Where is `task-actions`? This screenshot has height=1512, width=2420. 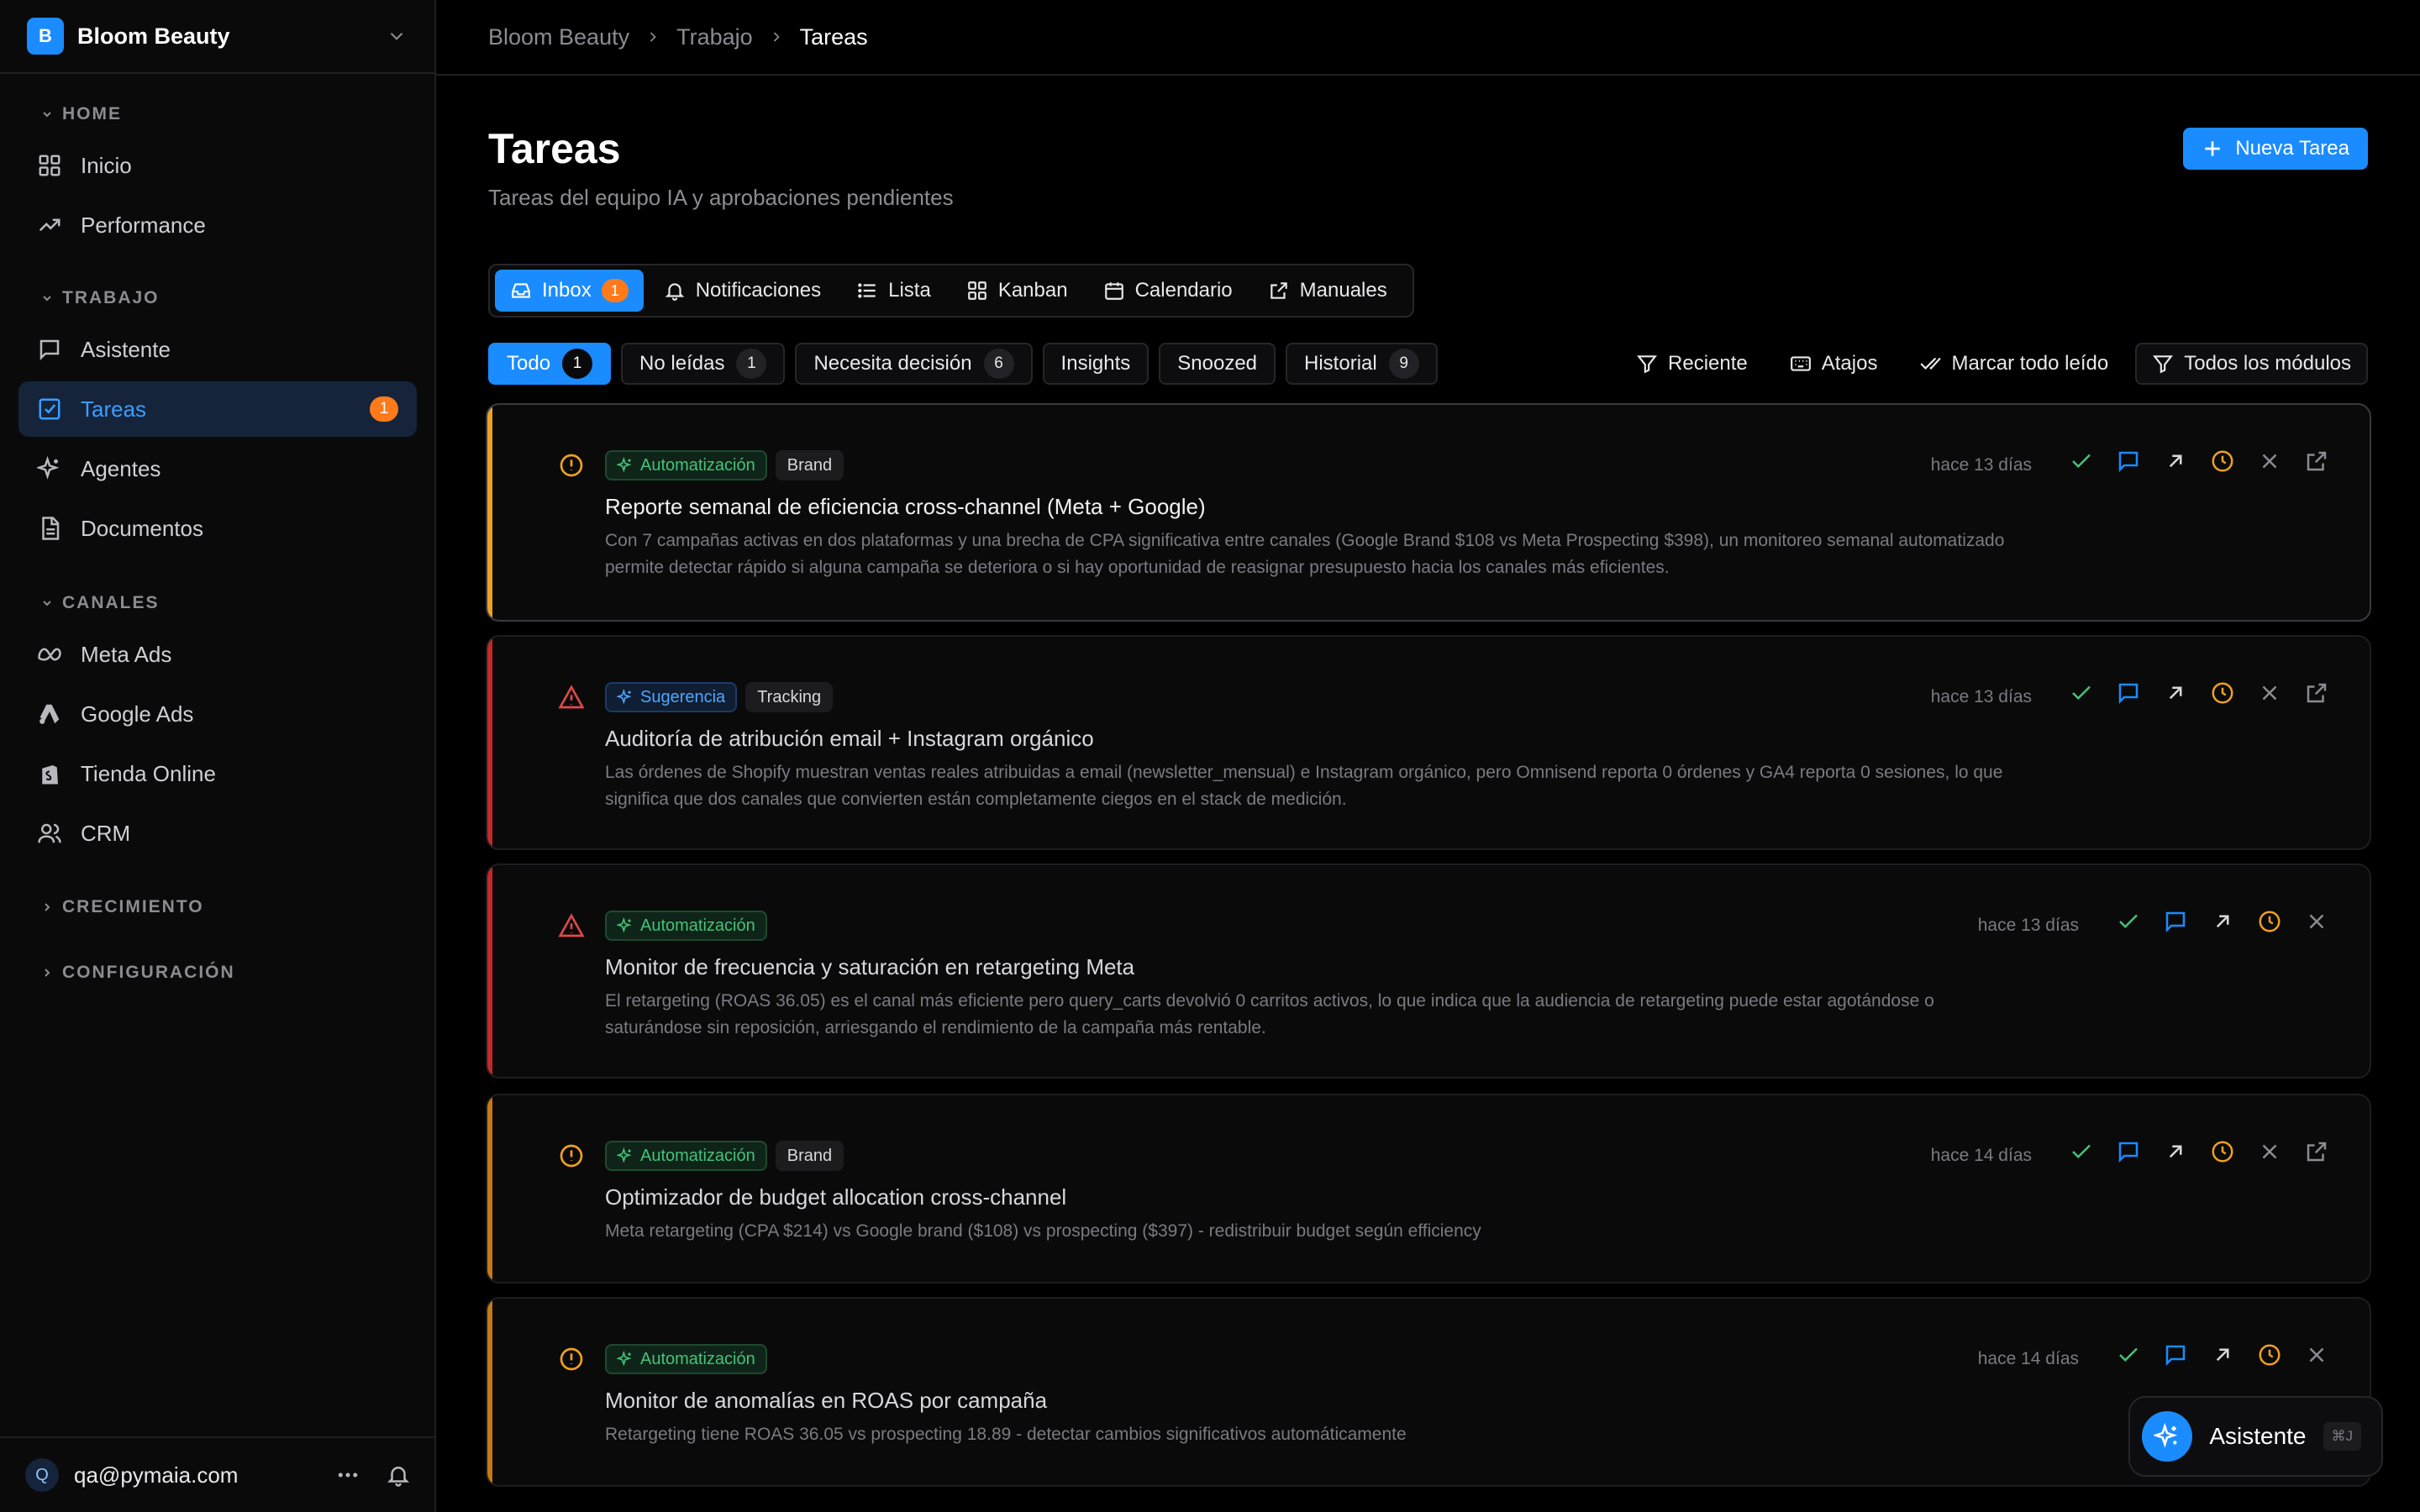
task-actions is located at coordinates (2222, 921).